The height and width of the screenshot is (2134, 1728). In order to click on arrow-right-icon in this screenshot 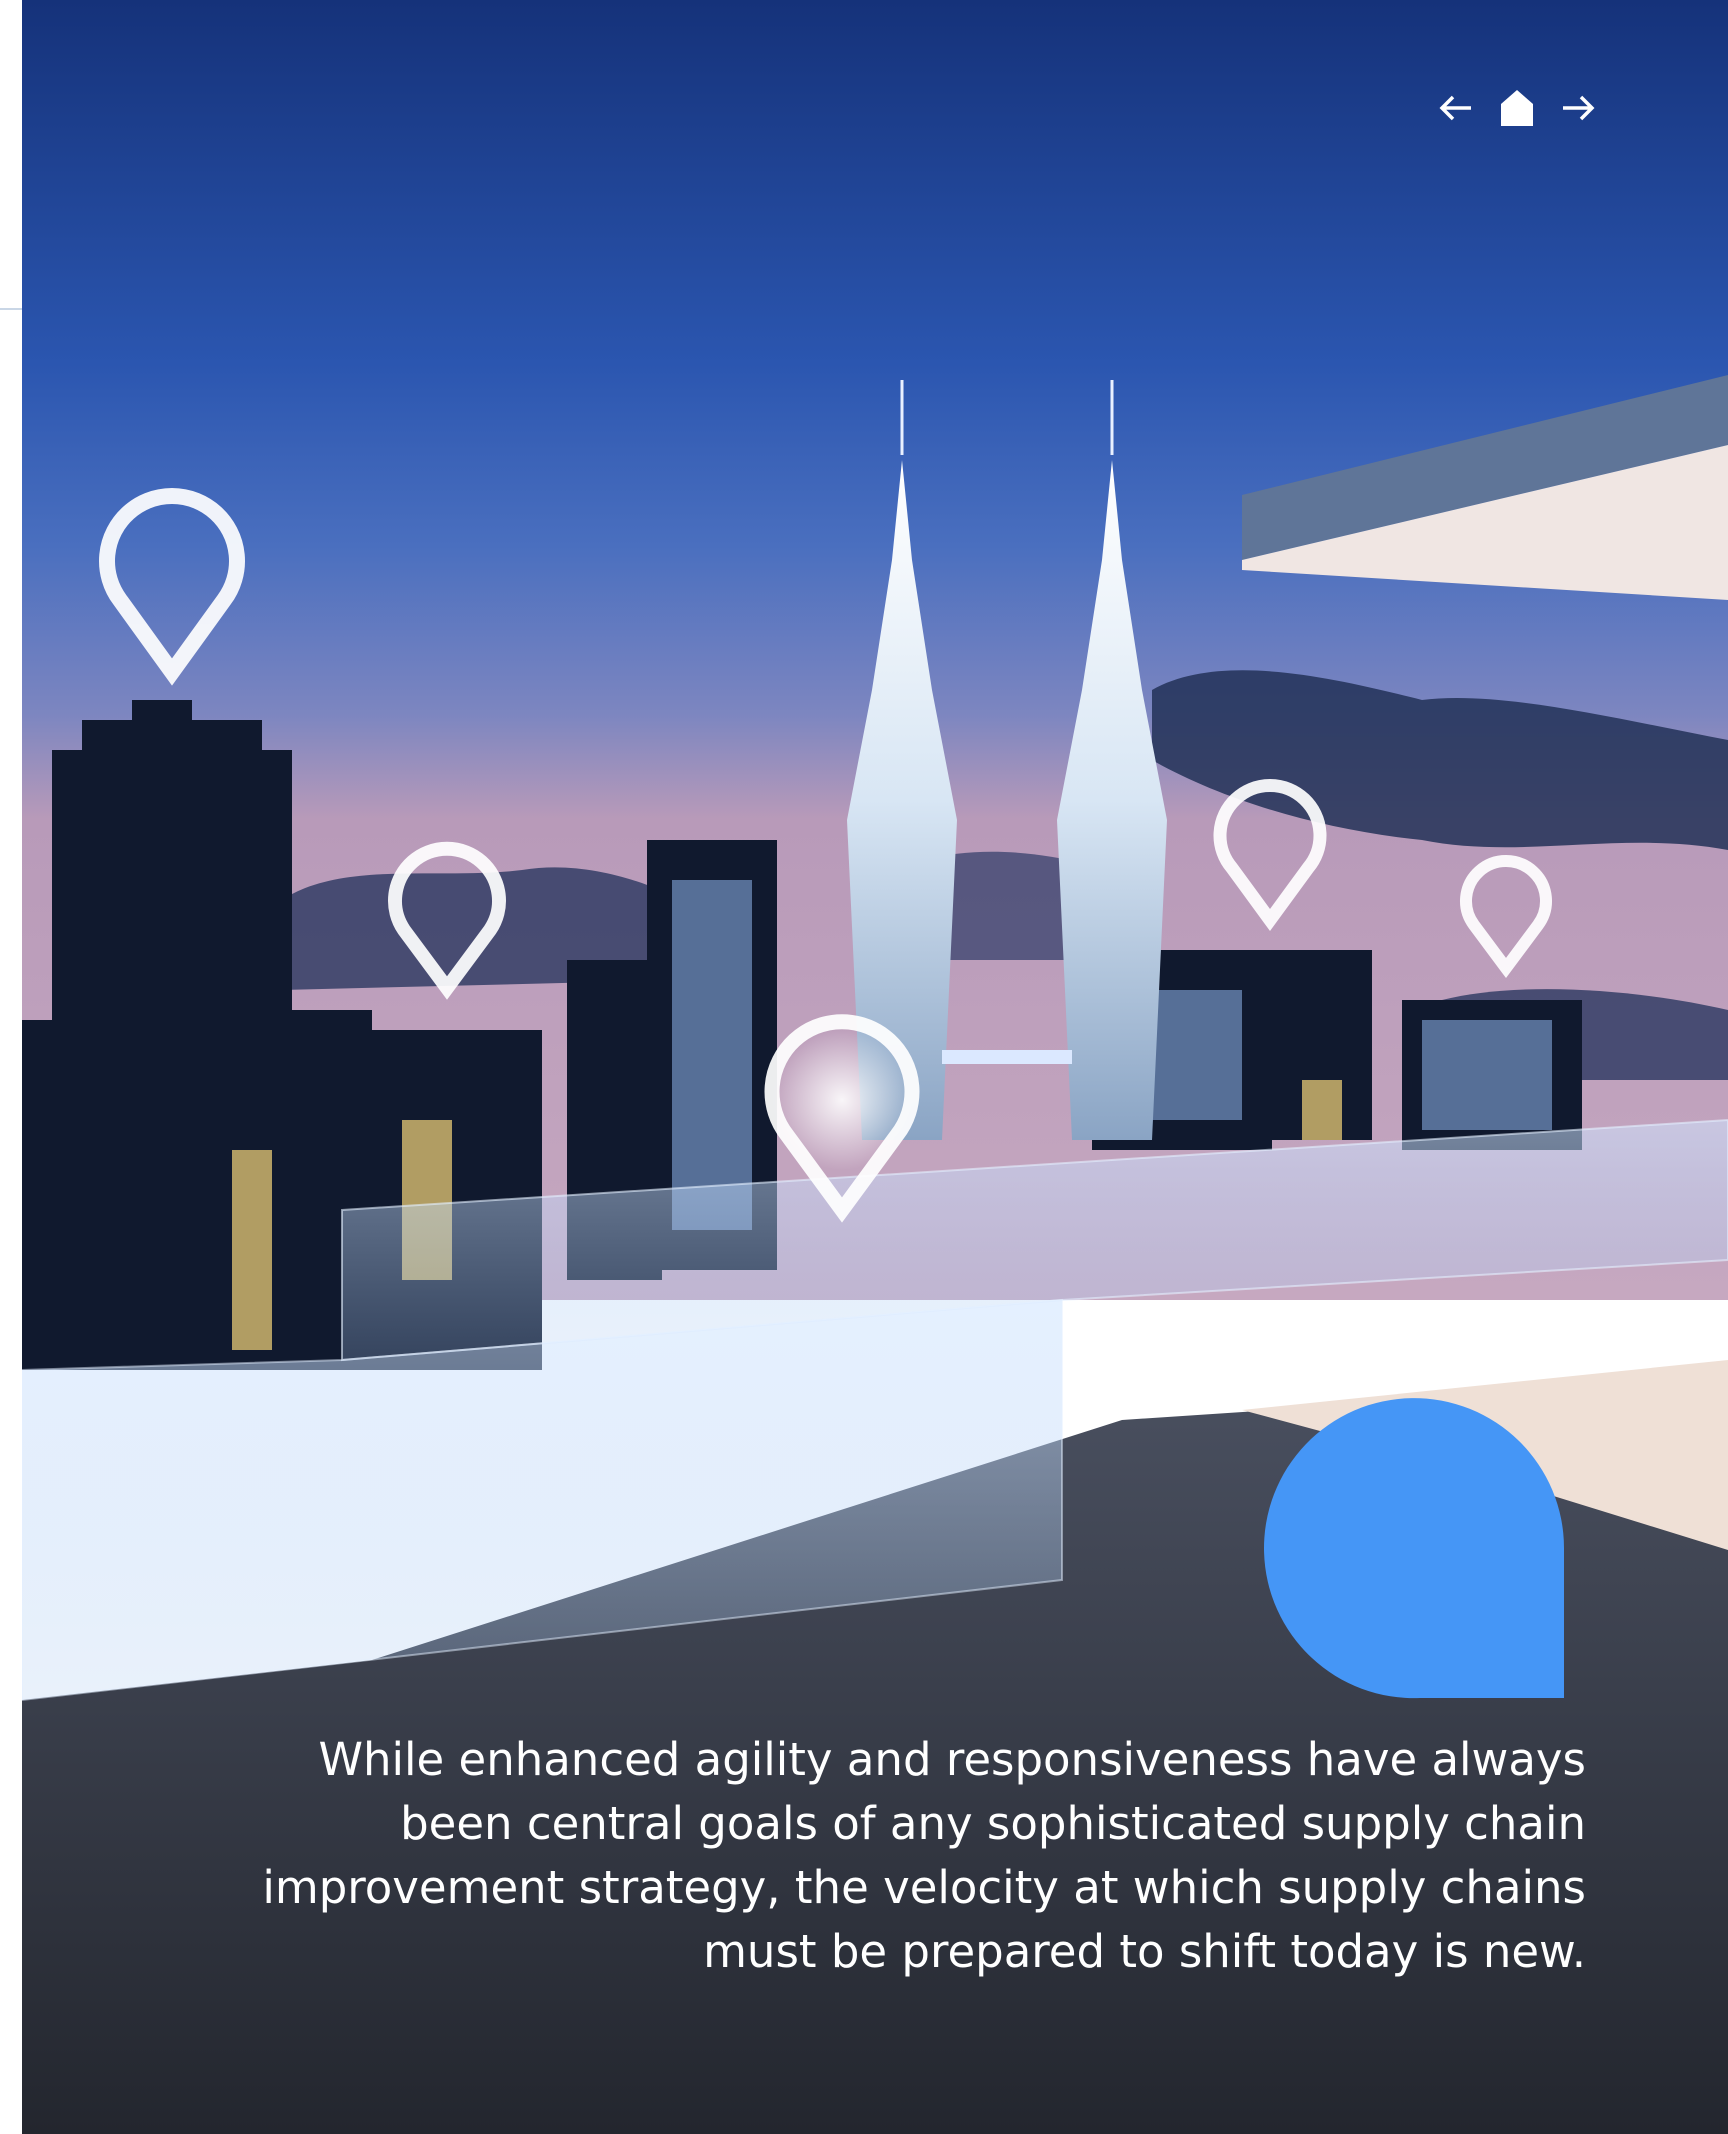, I will do `click(1579, 108)`.